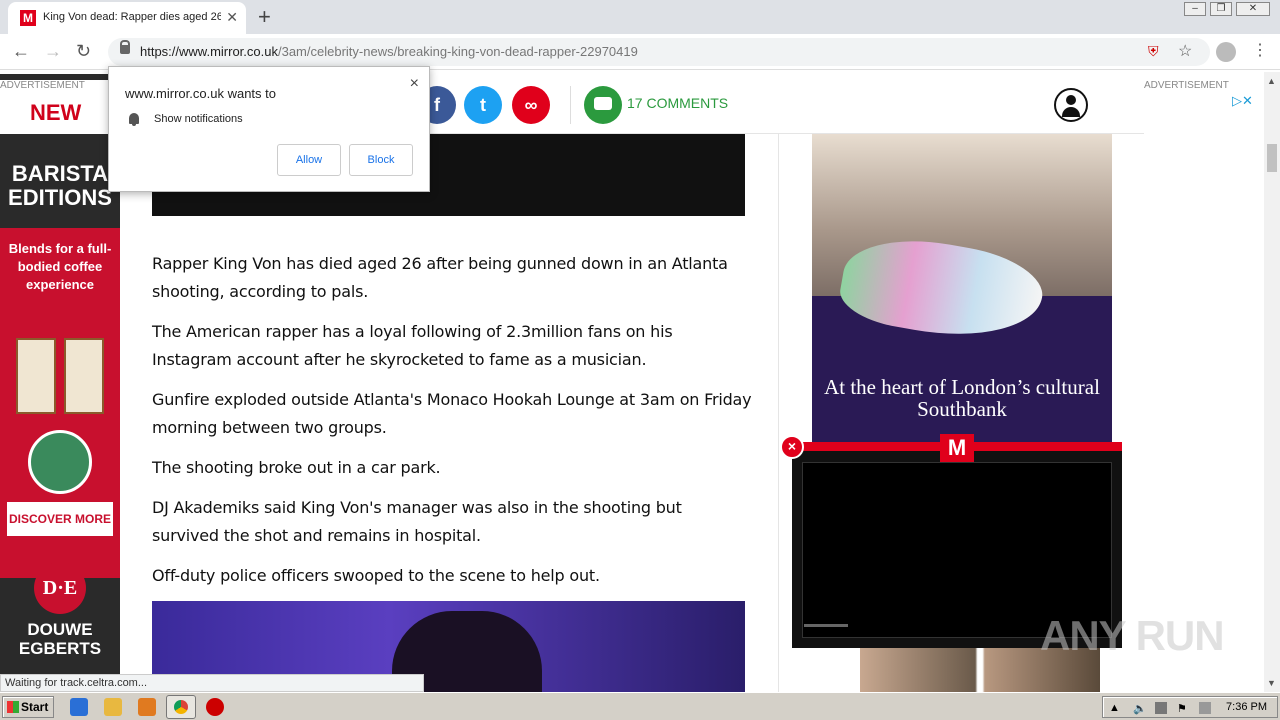  Describe the element at coordinates (778, 413) in the screenshot. I see `column-divider` at that location.